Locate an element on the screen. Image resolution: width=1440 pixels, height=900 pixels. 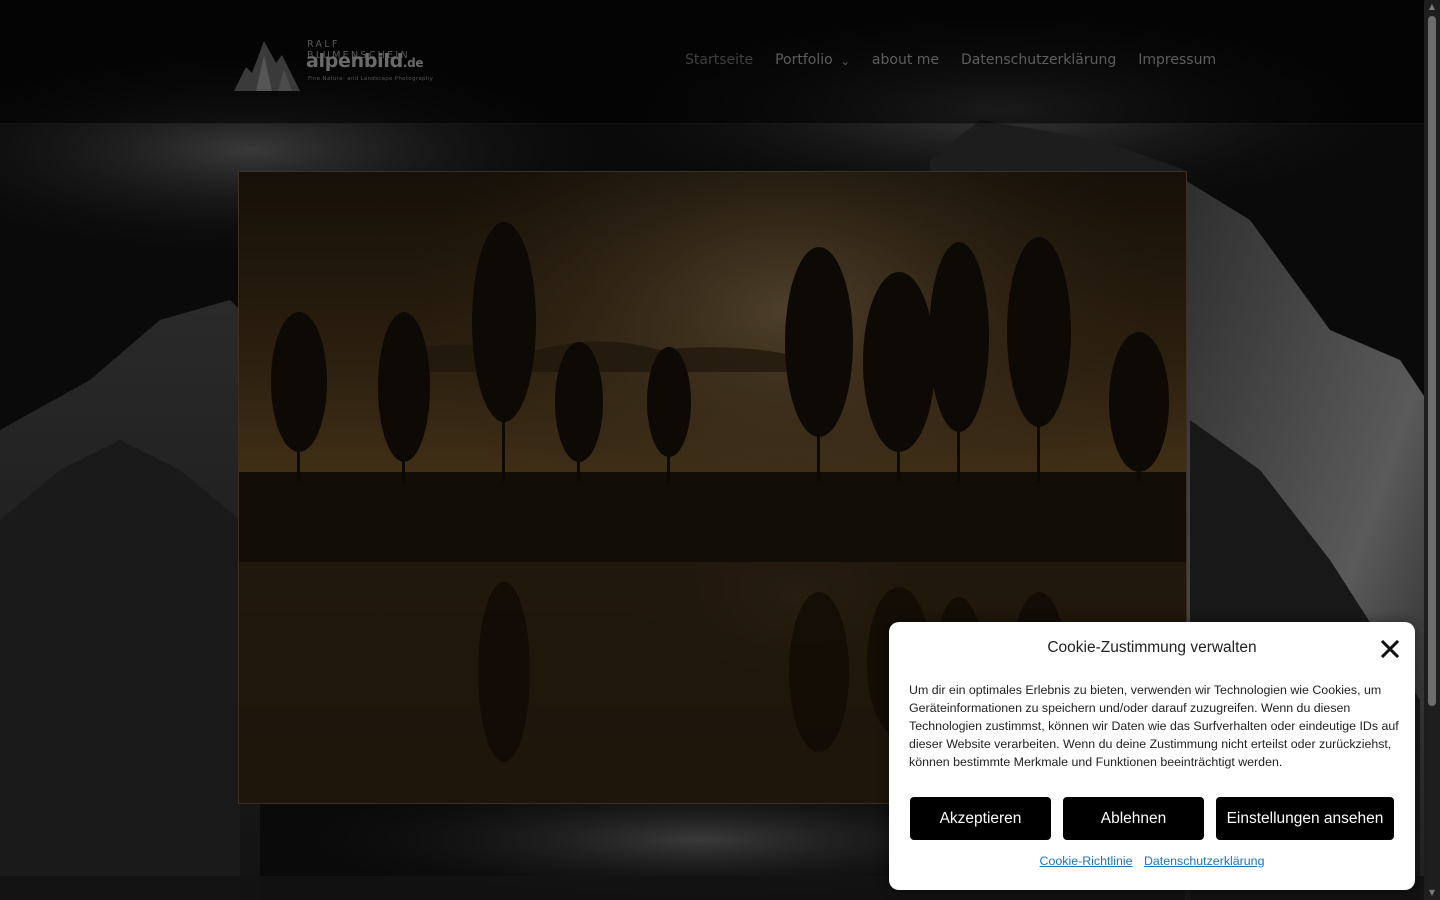
cookie-dialog-links: Cookie-Richtlinie Datenschutzerklärung is located at coordinates (1152, 861).